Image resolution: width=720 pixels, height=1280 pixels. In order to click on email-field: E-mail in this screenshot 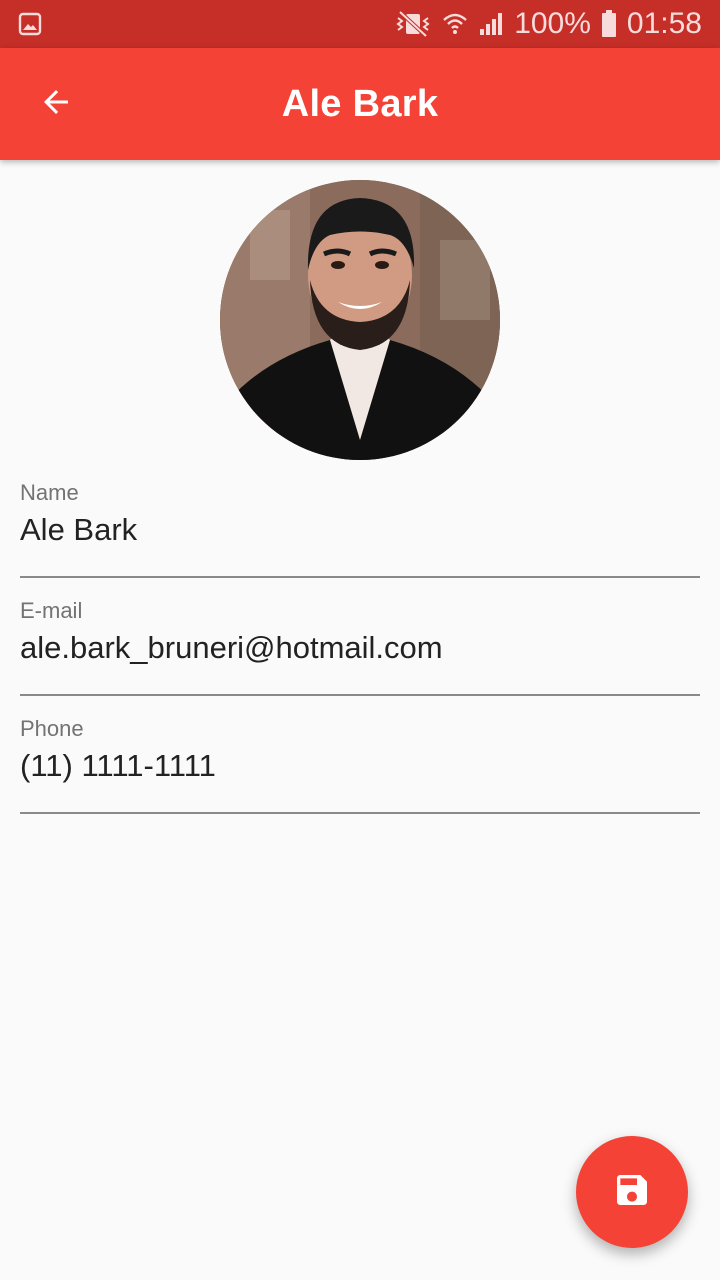, I will do `click(360, 647)`.